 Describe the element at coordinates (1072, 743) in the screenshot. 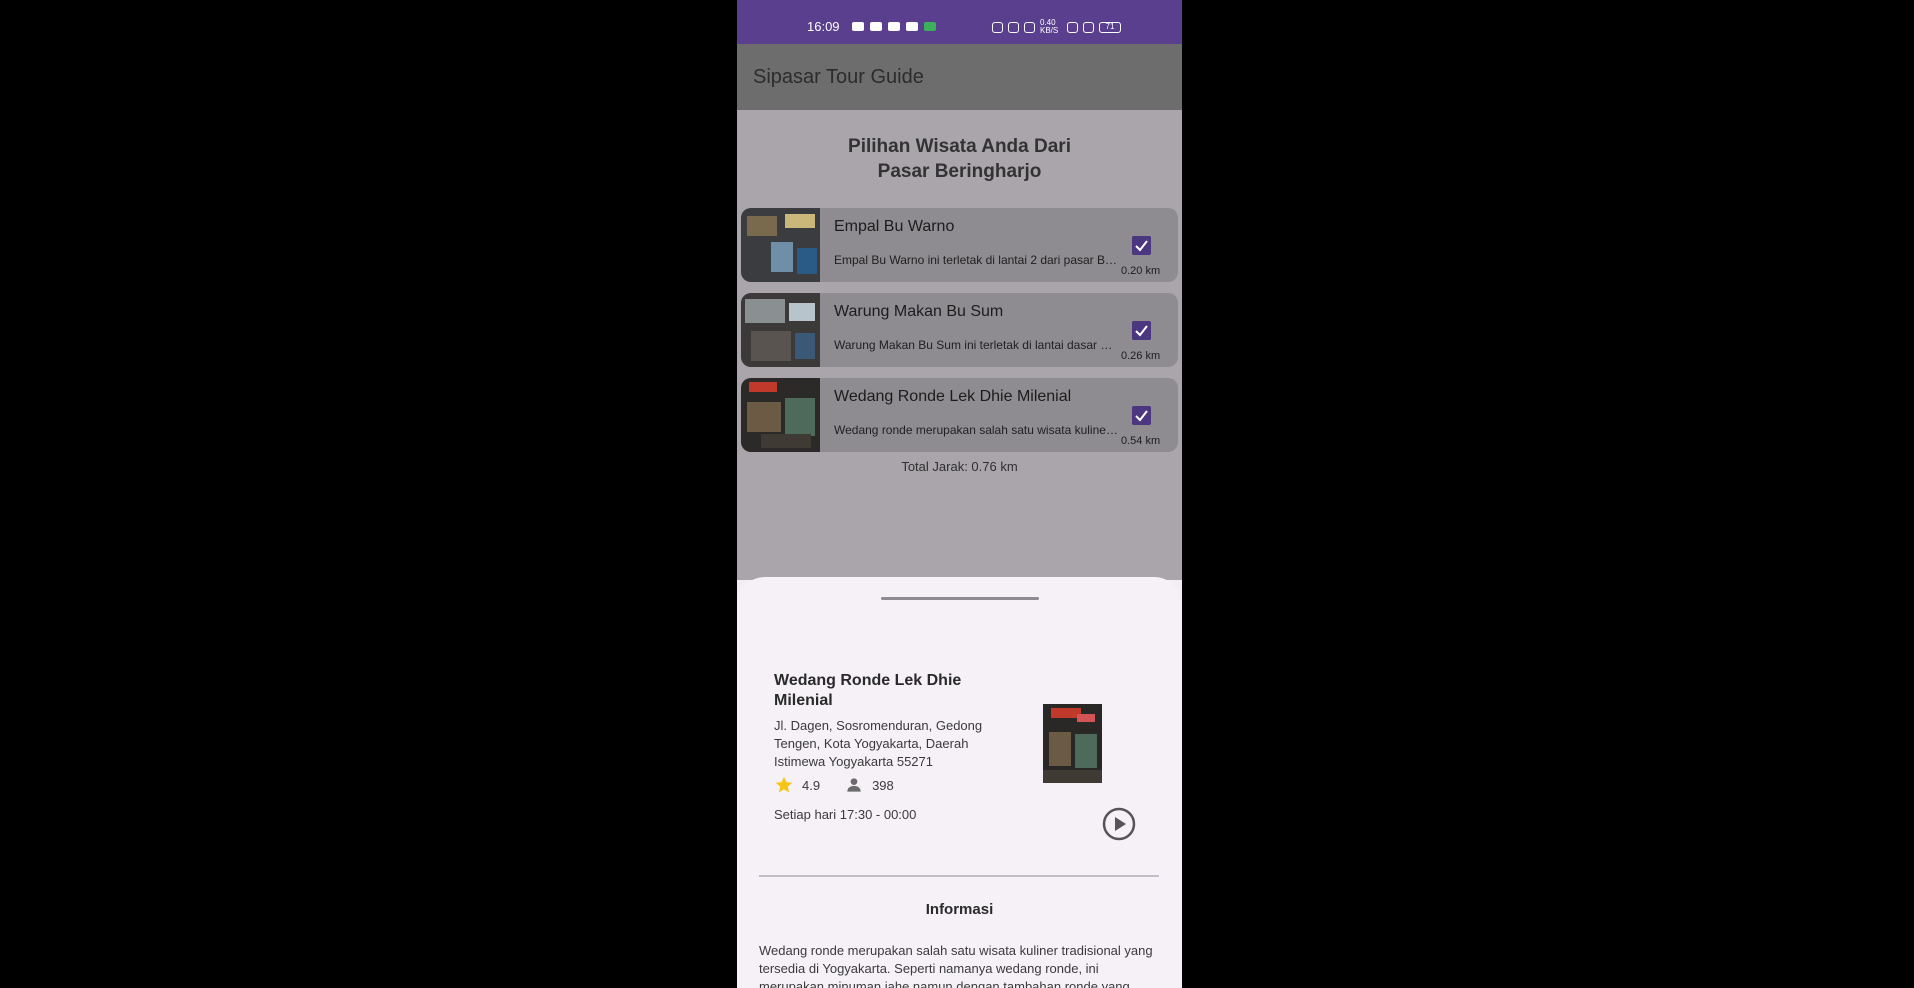

I see `place-photo` at that location.